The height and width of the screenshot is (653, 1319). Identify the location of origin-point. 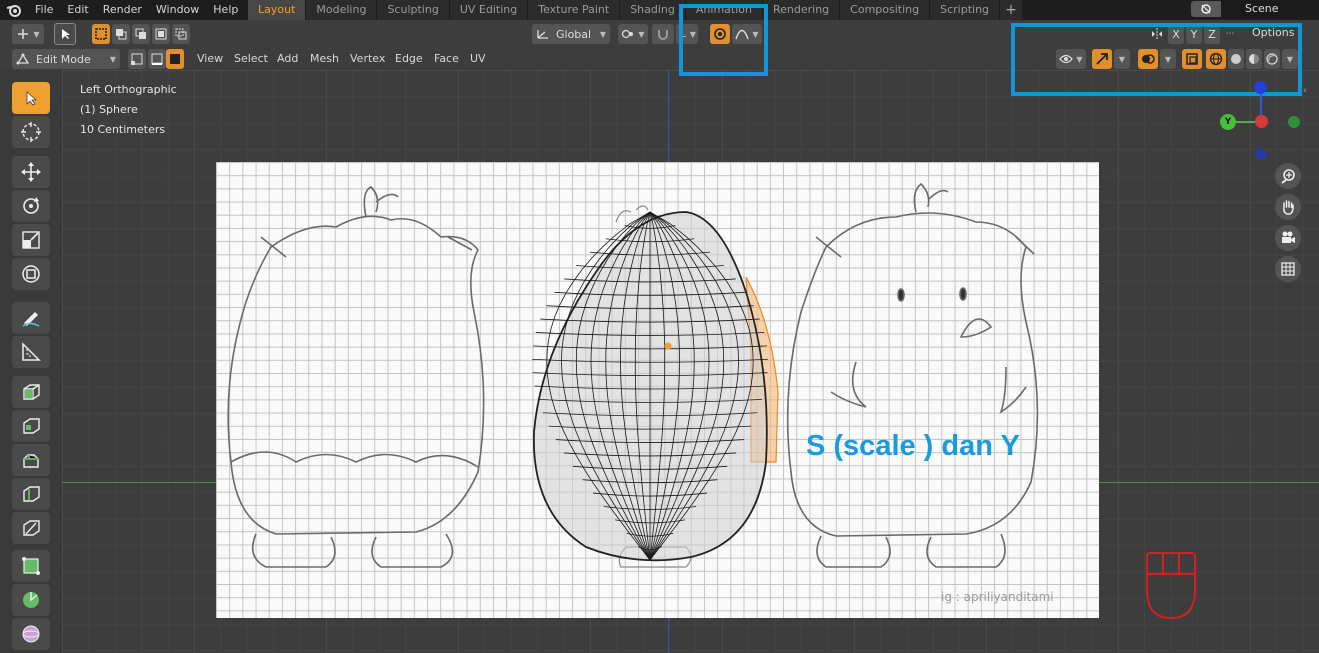
(668, 346).